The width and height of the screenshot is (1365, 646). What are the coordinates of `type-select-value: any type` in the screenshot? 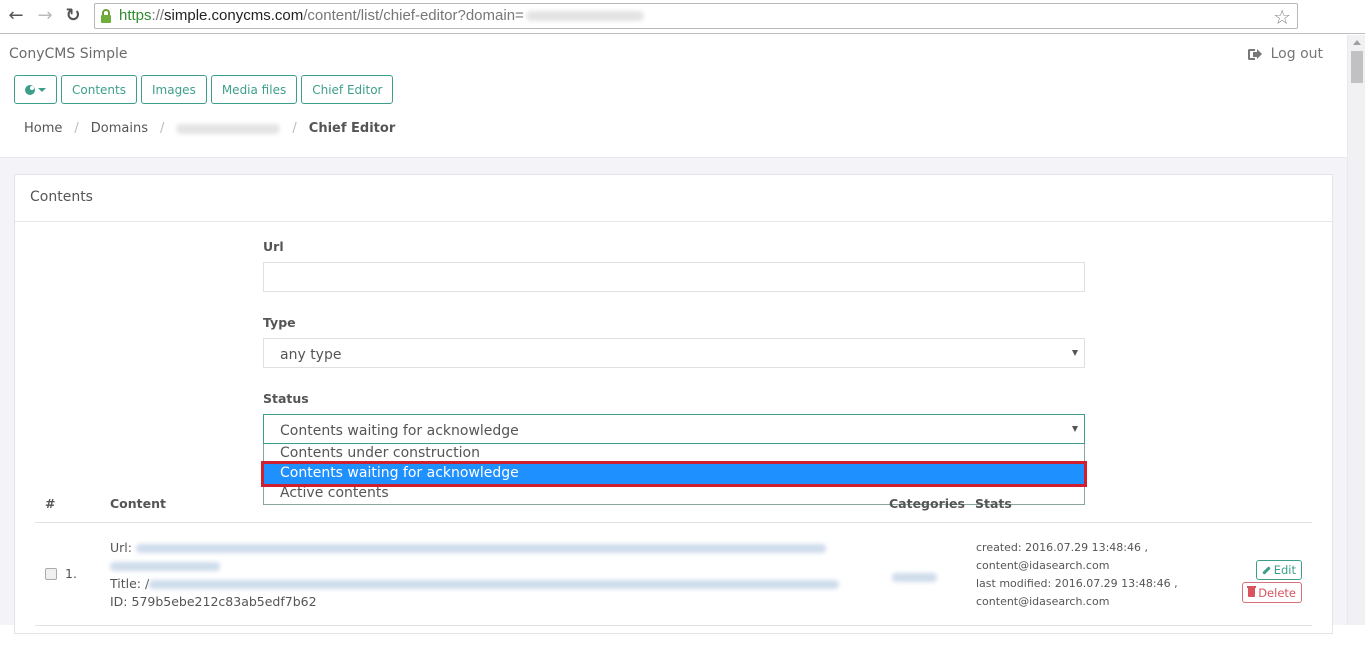 It's located at (311, 355).